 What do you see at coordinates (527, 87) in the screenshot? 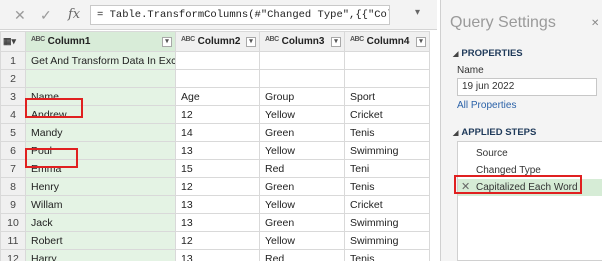
I see `name-field: 19 jun 2022` at bounding box center [527, 87].